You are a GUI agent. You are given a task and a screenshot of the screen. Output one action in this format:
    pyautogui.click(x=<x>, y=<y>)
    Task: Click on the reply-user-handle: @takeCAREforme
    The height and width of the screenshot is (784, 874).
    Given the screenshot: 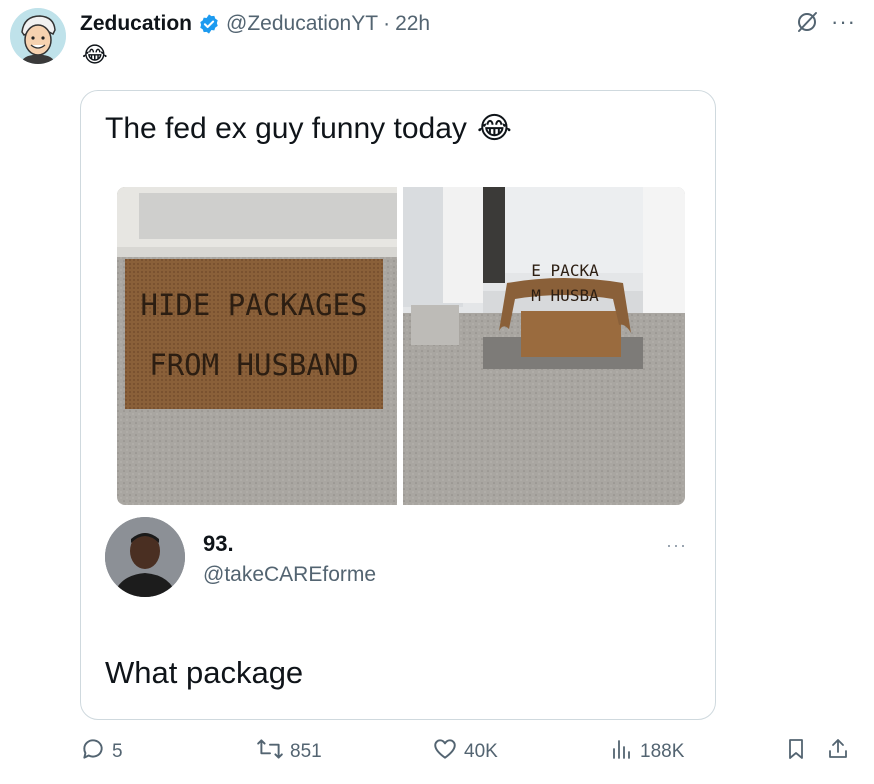 What is the action you would take?
    pyautogui.click(x=289, y=575)
    